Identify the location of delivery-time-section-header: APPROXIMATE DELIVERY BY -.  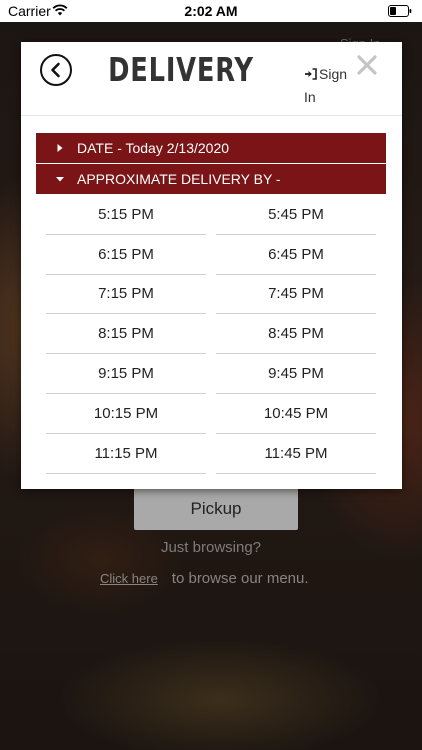
(211, 179).